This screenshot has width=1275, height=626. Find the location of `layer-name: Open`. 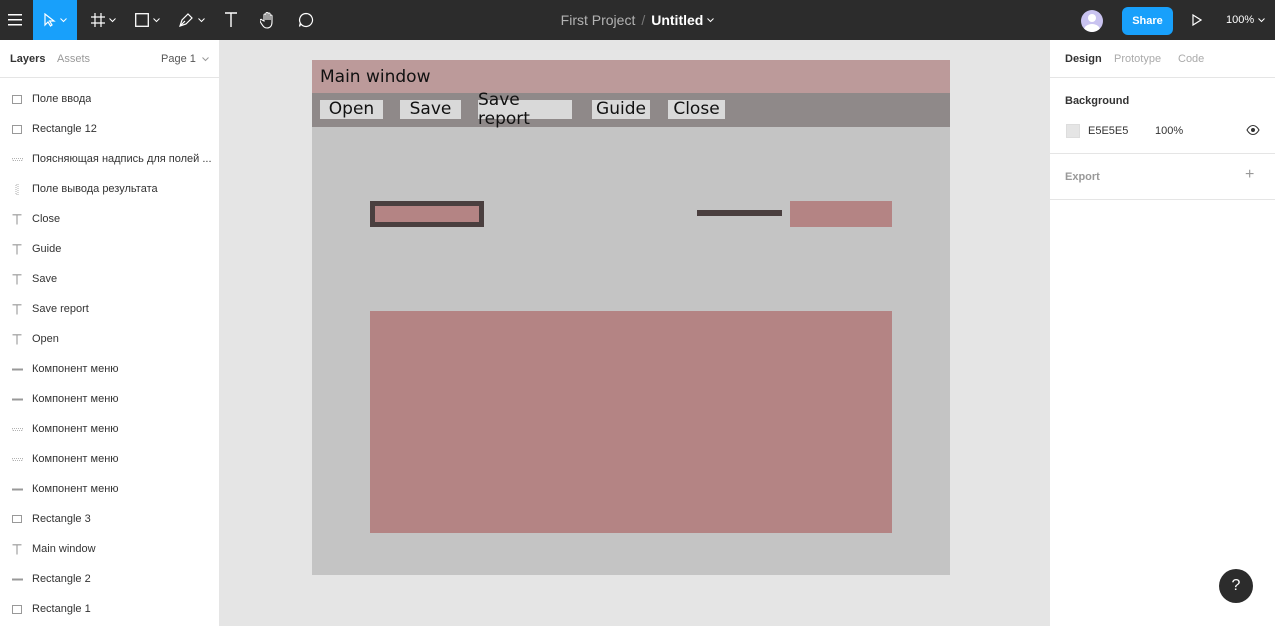

layer-name: Open is located at coordinates (45, 339).